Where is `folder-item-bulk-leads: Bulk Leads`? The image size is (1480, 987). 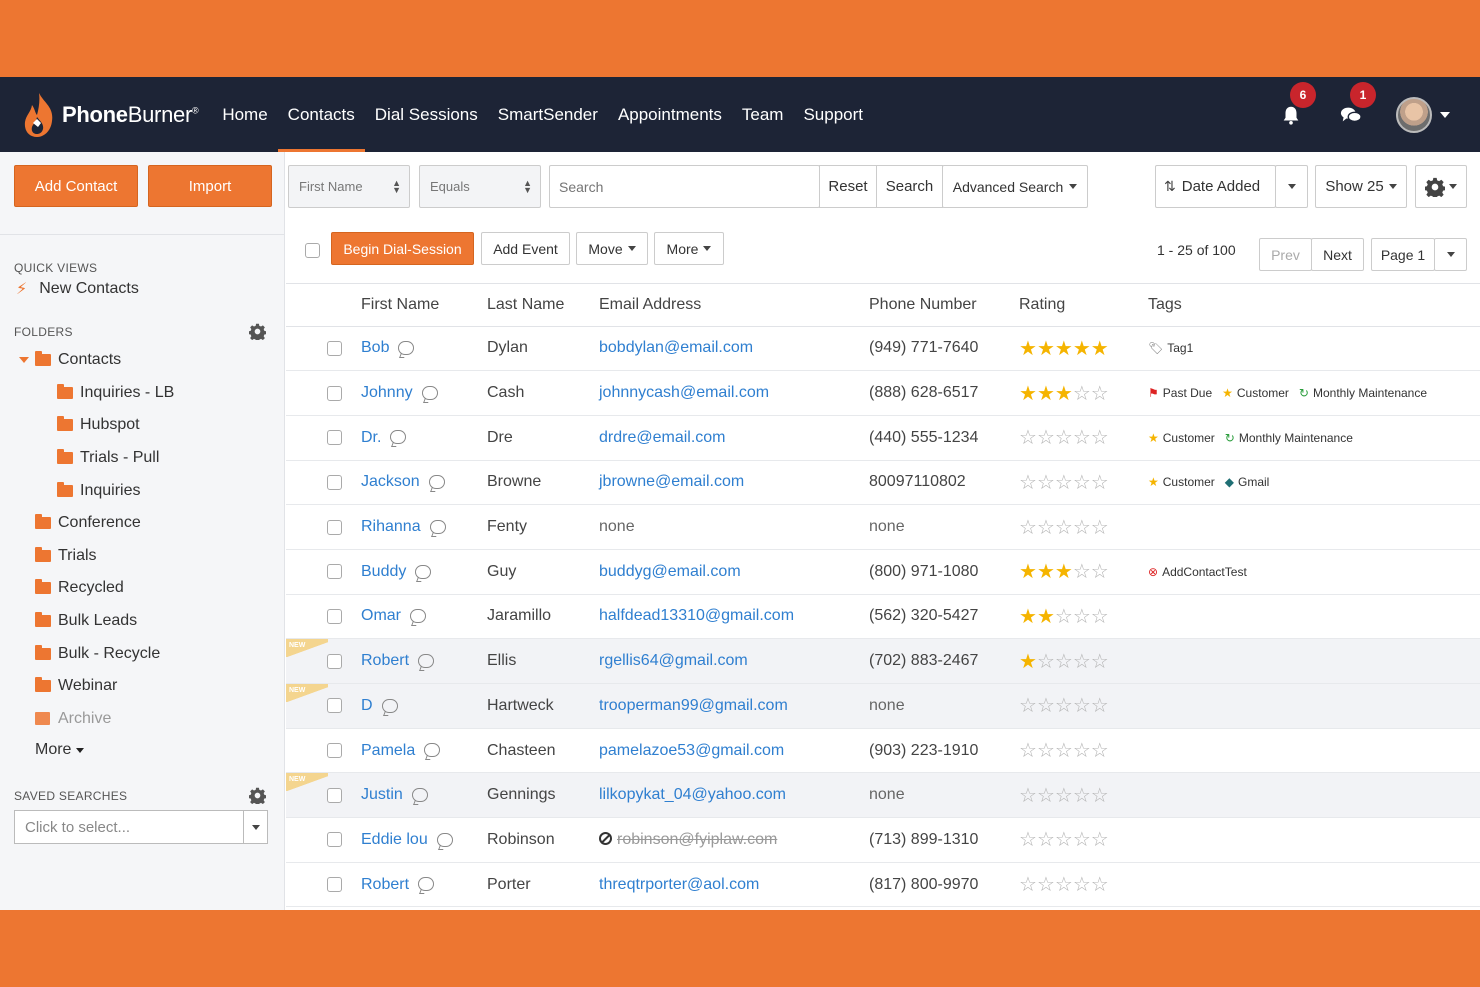
folder-item-bulk-leads: Bulk Leads is located at coordinates (142, 621).